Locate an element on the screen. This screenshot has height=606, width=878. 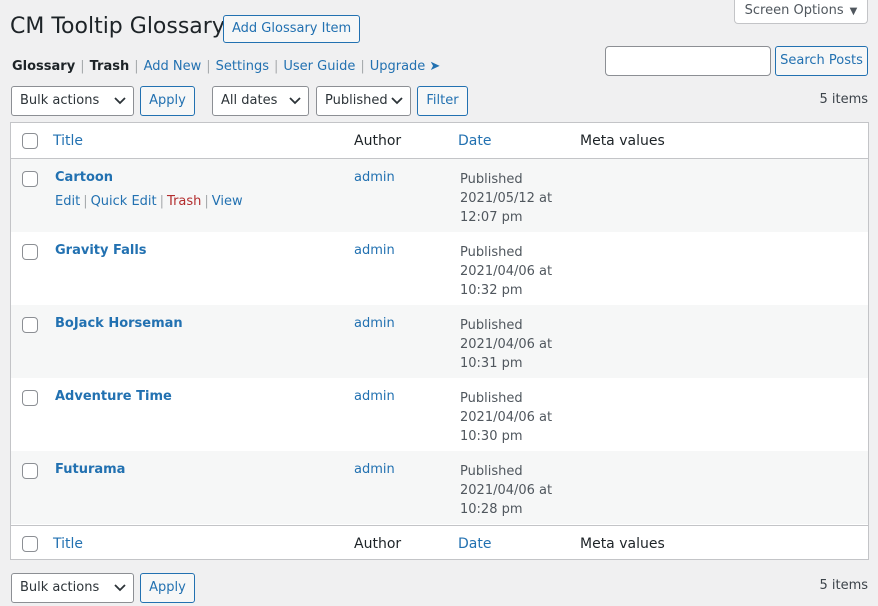
bulk-actions-select-top: Bulk actions is located at coordinates (72, 101).